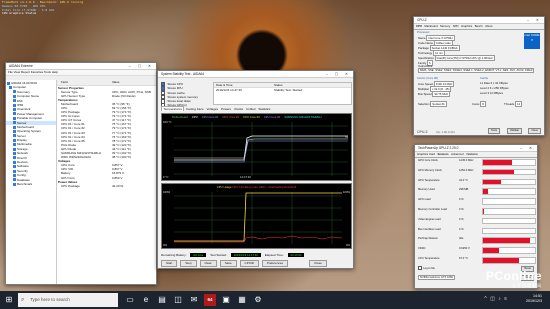 The image size is (550, 309). I want to click on column-field: Field, so click(64, 82).